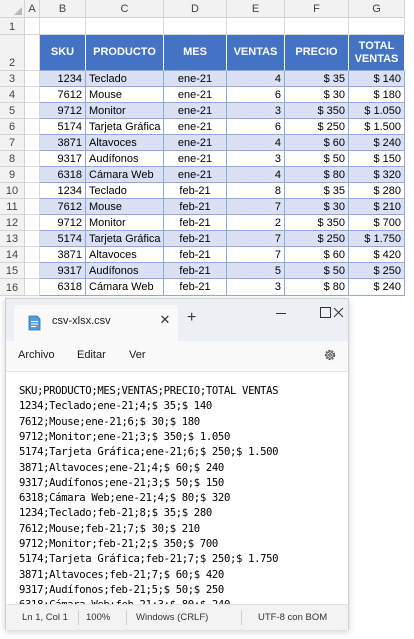  I want to click on table-cell: $ 320, so click(377, 175).